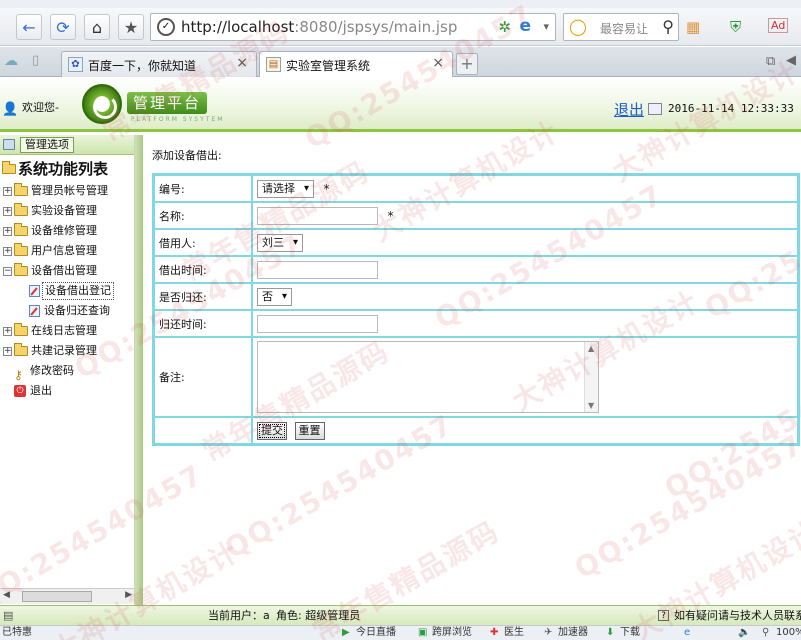 This screenshot has height=640, width=801. I want to click on refresh-button: ⟳, so click(63, 27).